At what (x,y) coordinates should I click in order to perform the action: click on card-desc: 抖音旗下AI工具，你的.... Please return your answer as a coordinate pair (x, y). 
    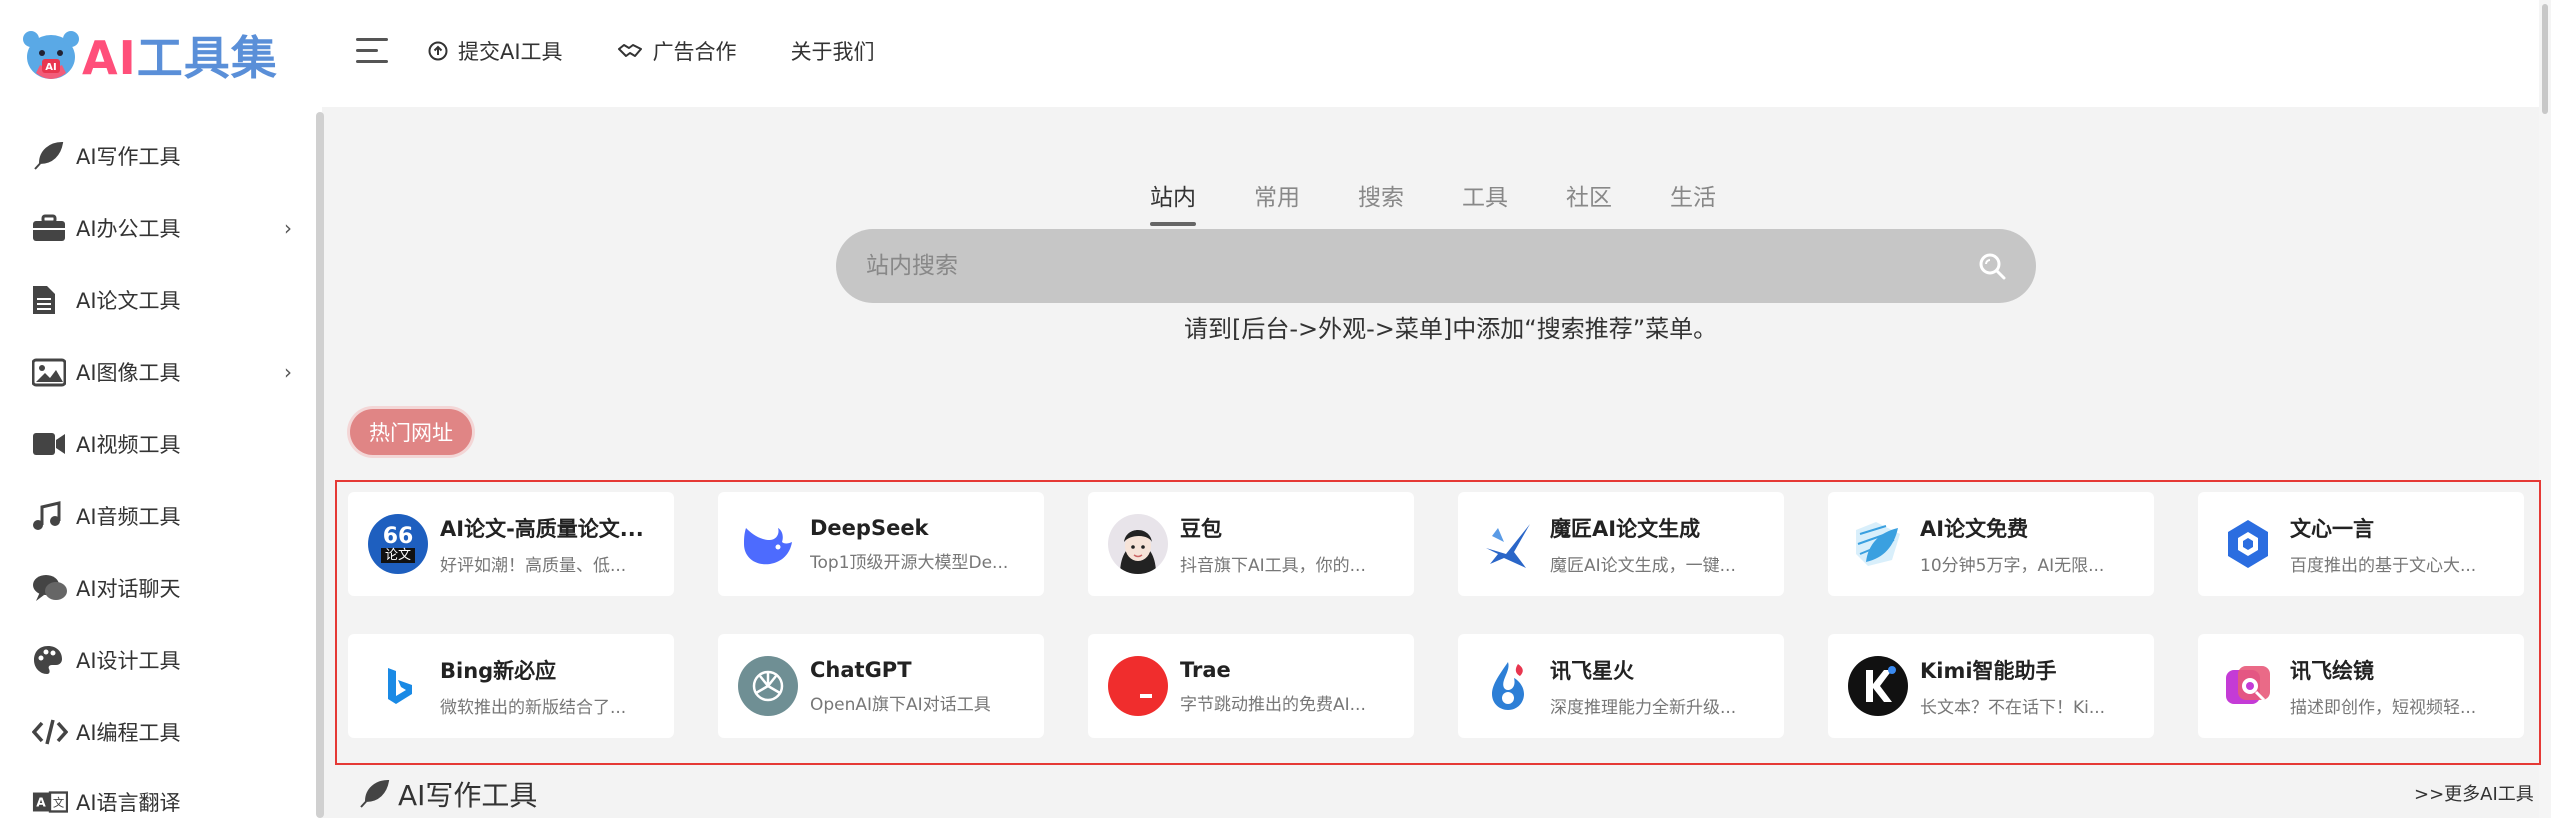
    Looking at the image, I should click on (1273, 565).